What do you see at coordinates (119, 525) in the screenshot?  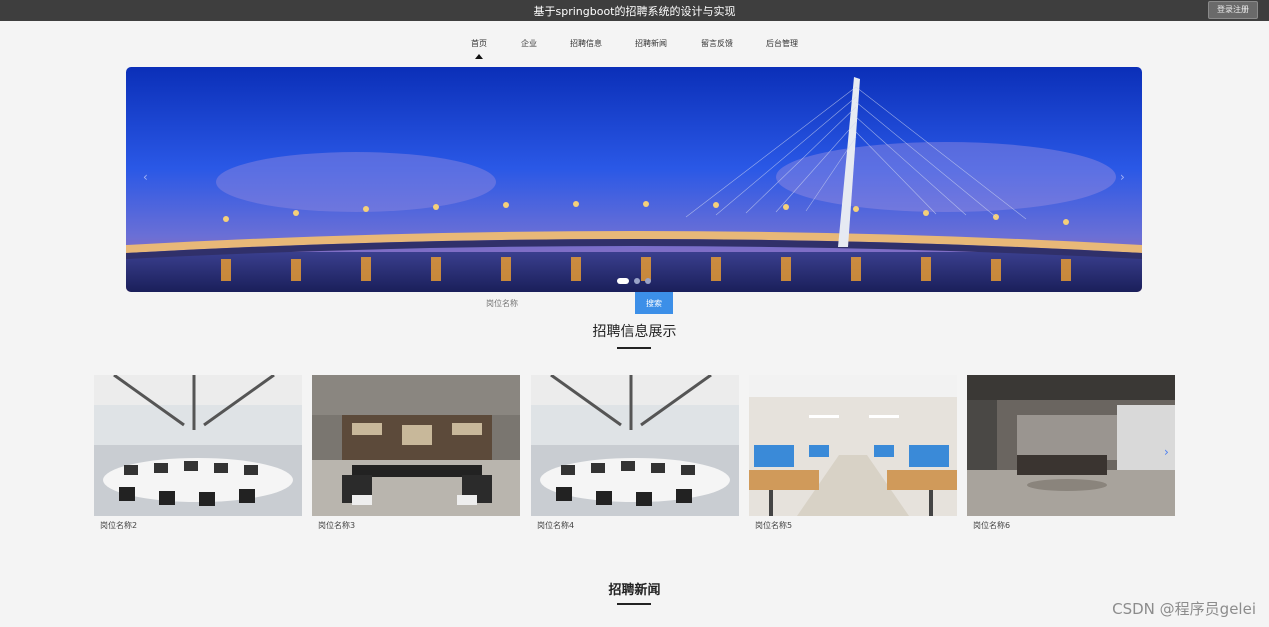 I see `job-card-label: 岗位名称2` at bounding box center [119, 525].